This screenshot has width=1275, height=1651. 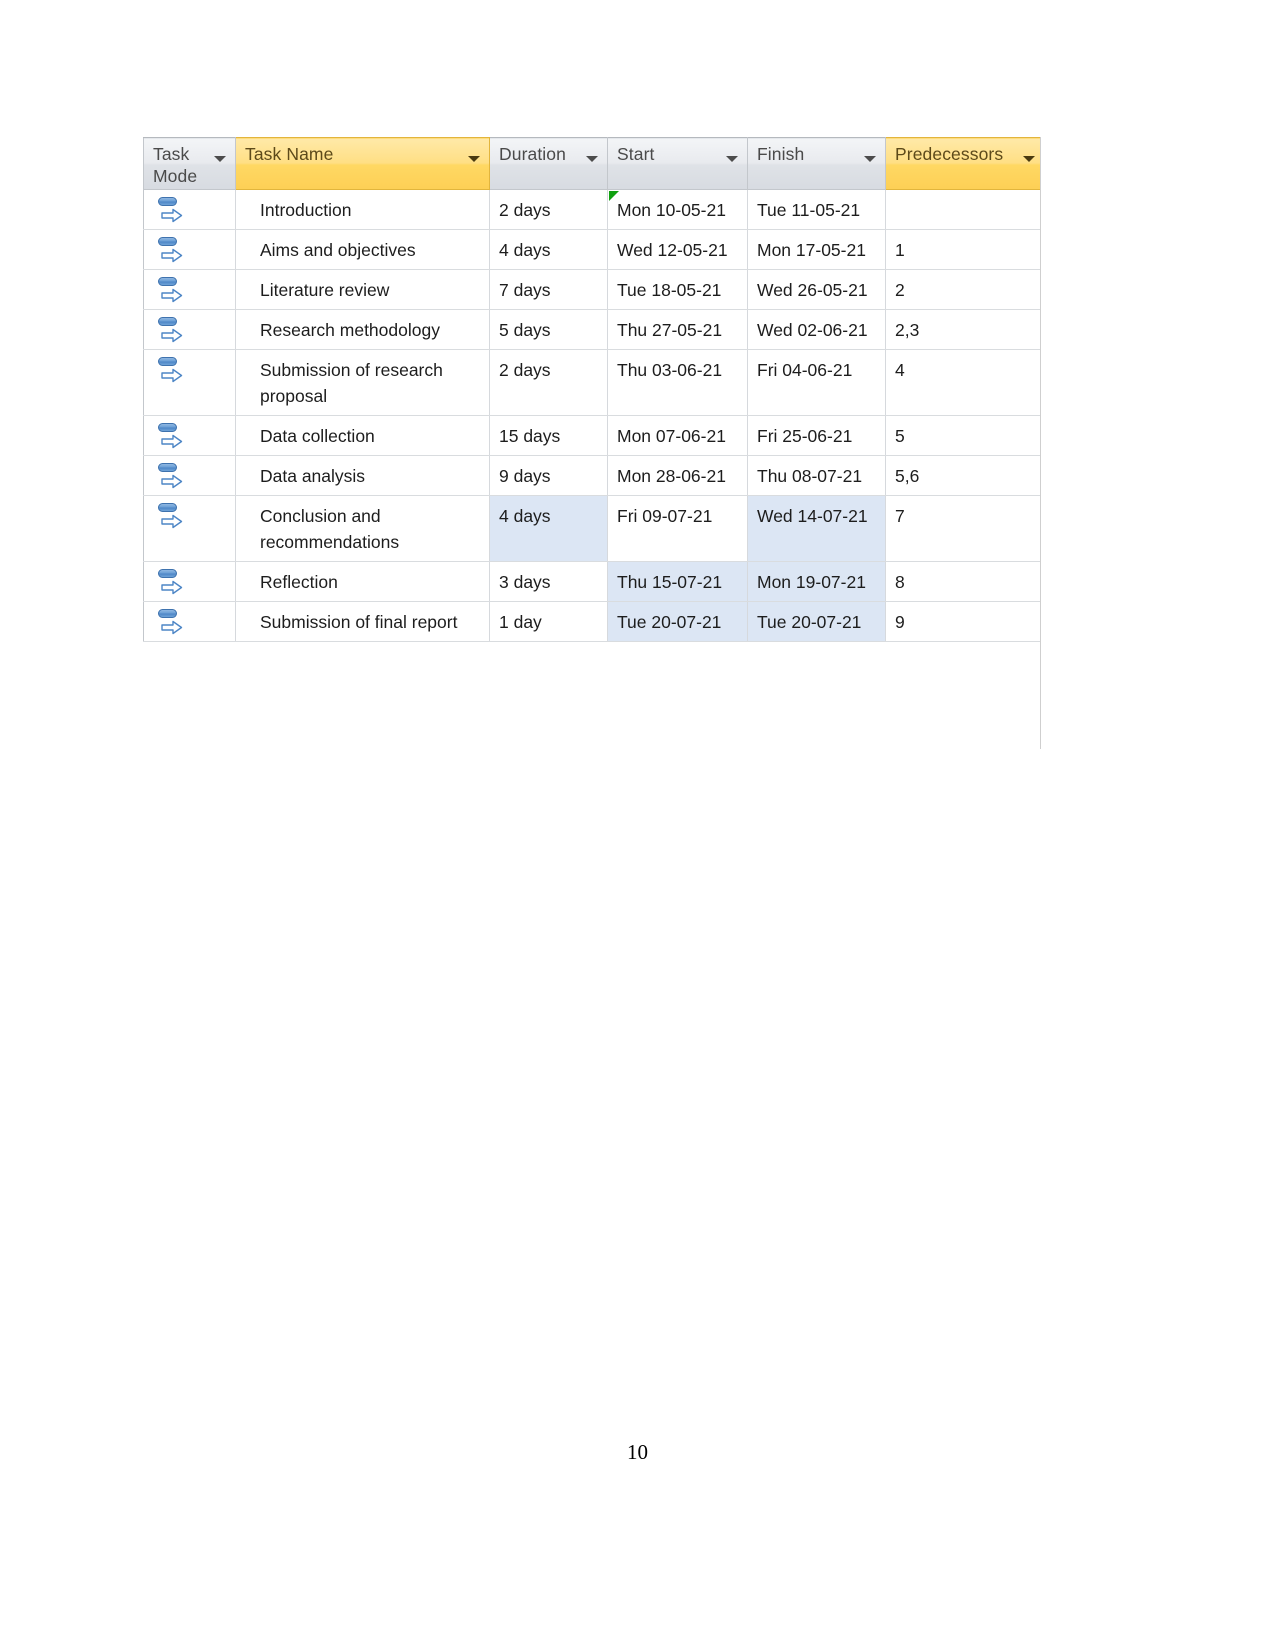 What do you see at coordinates (965, 528) in the screenshot?
I see `cell-predecessors: 7` at bounding box center [965, 528].